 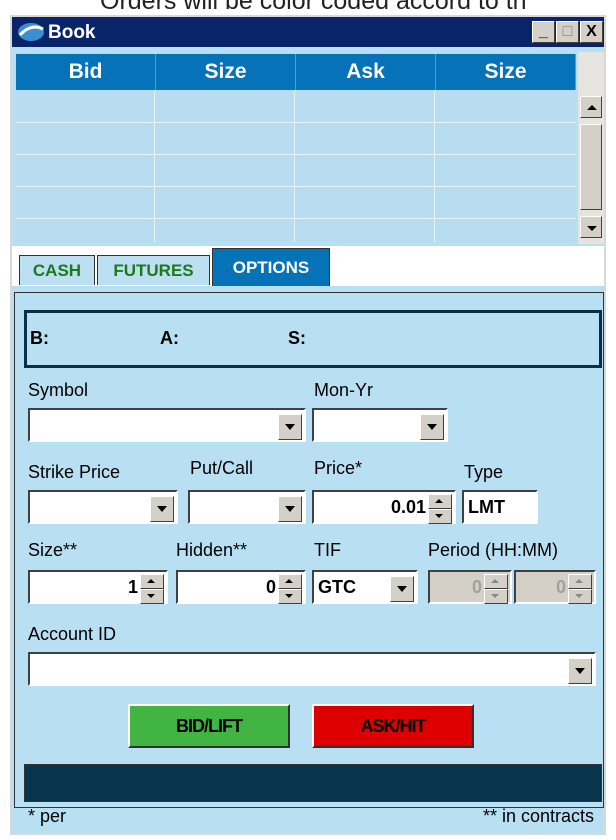 What do you see at coordinates (57, 270) in the screenshot?
I see `tab-cash: CASH` at bounding box center [57, 270].